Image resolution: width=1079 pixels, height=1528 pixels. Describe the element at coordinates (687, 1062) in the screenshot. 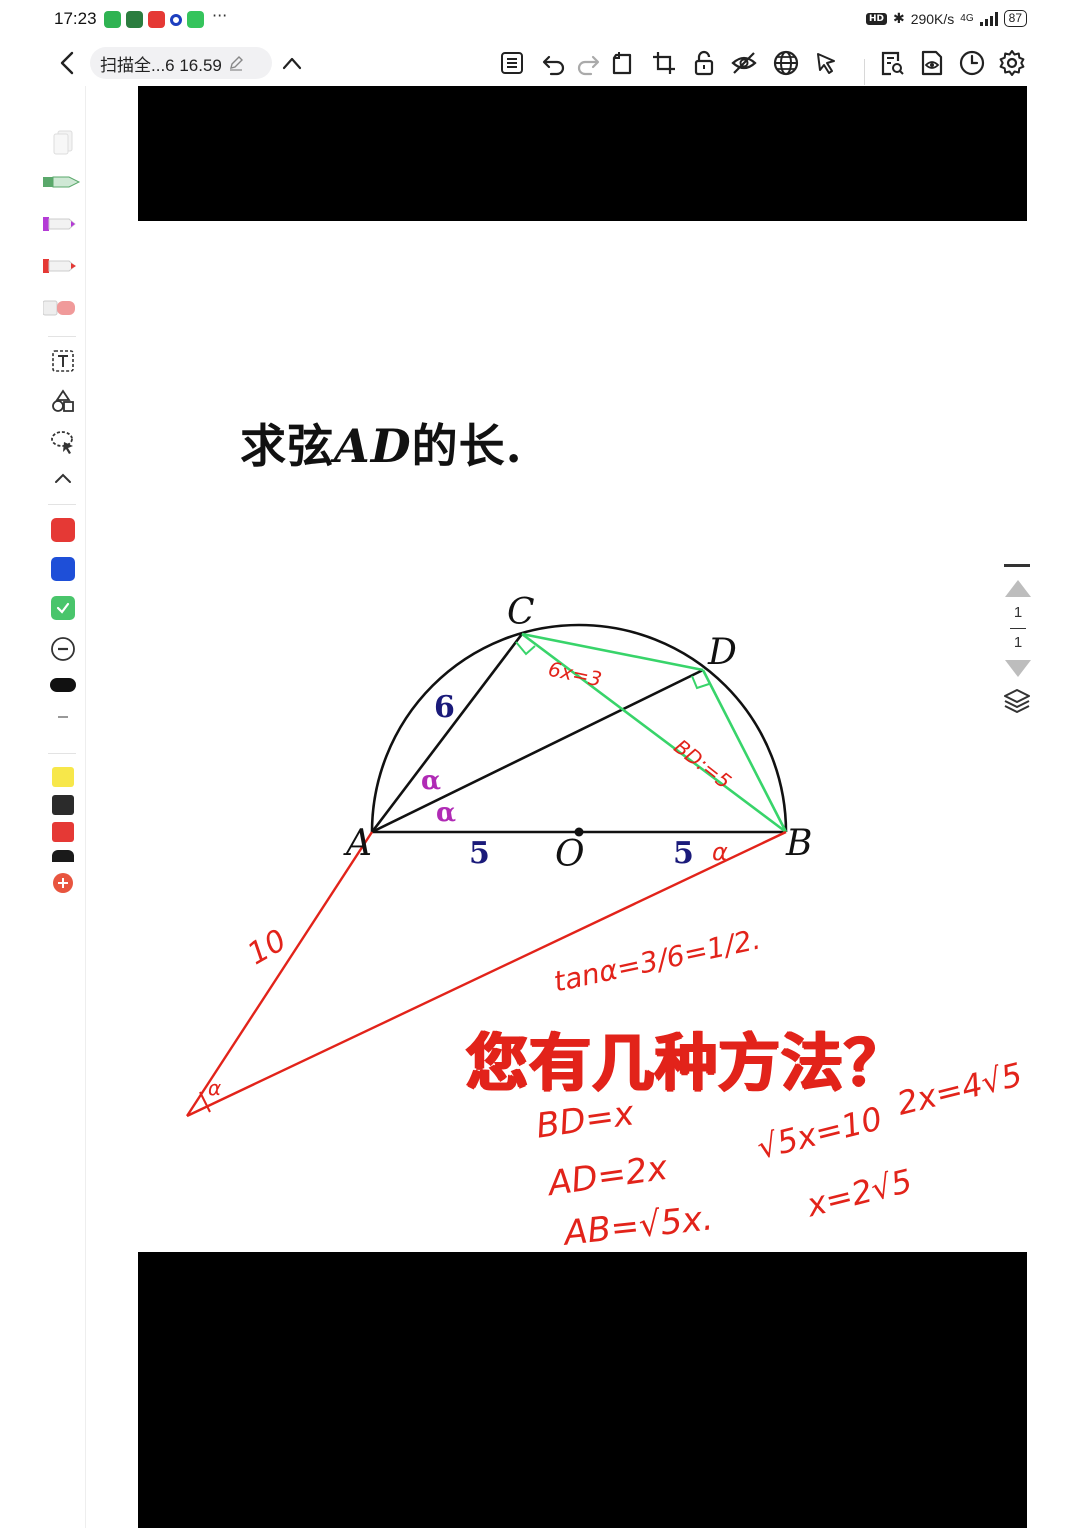

I see `headline-text: 您有几种方法？` at that location.